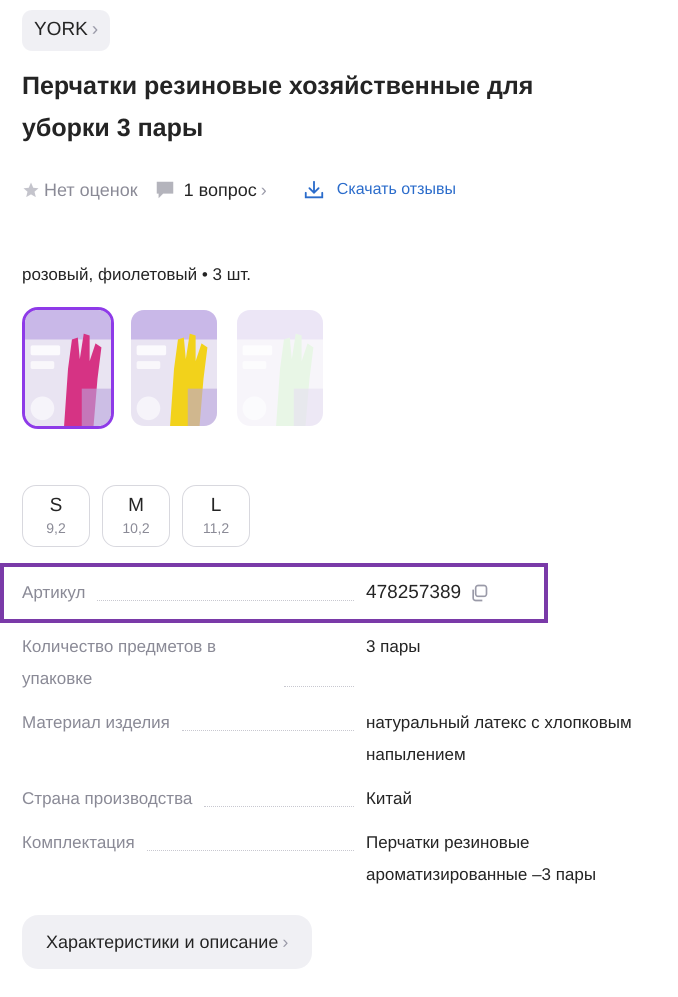  What do you see at coordinates (54, 593) in the screenshot?
I see `spec-label: Артикул` at bounding box center [54, 593].